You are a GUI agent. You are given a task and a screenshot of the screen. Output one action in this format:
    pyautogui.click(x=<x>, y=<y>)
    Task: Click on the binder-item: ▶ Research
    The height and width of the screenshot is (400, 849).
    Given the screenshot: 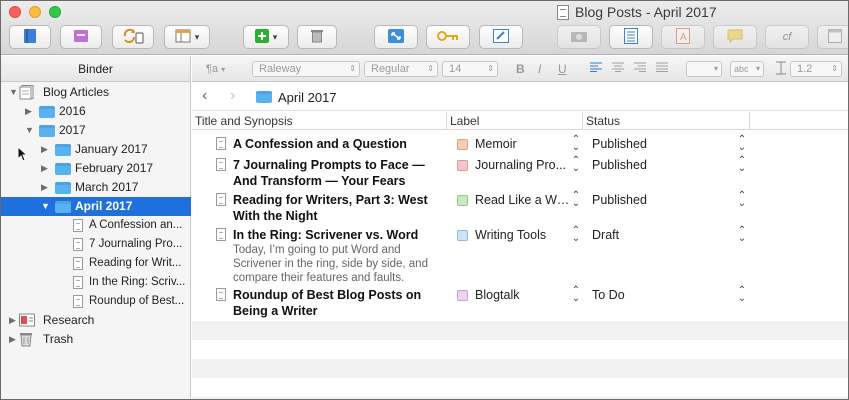 What is the action you would take?
    pyautogui.click(x=96, y=320)
    